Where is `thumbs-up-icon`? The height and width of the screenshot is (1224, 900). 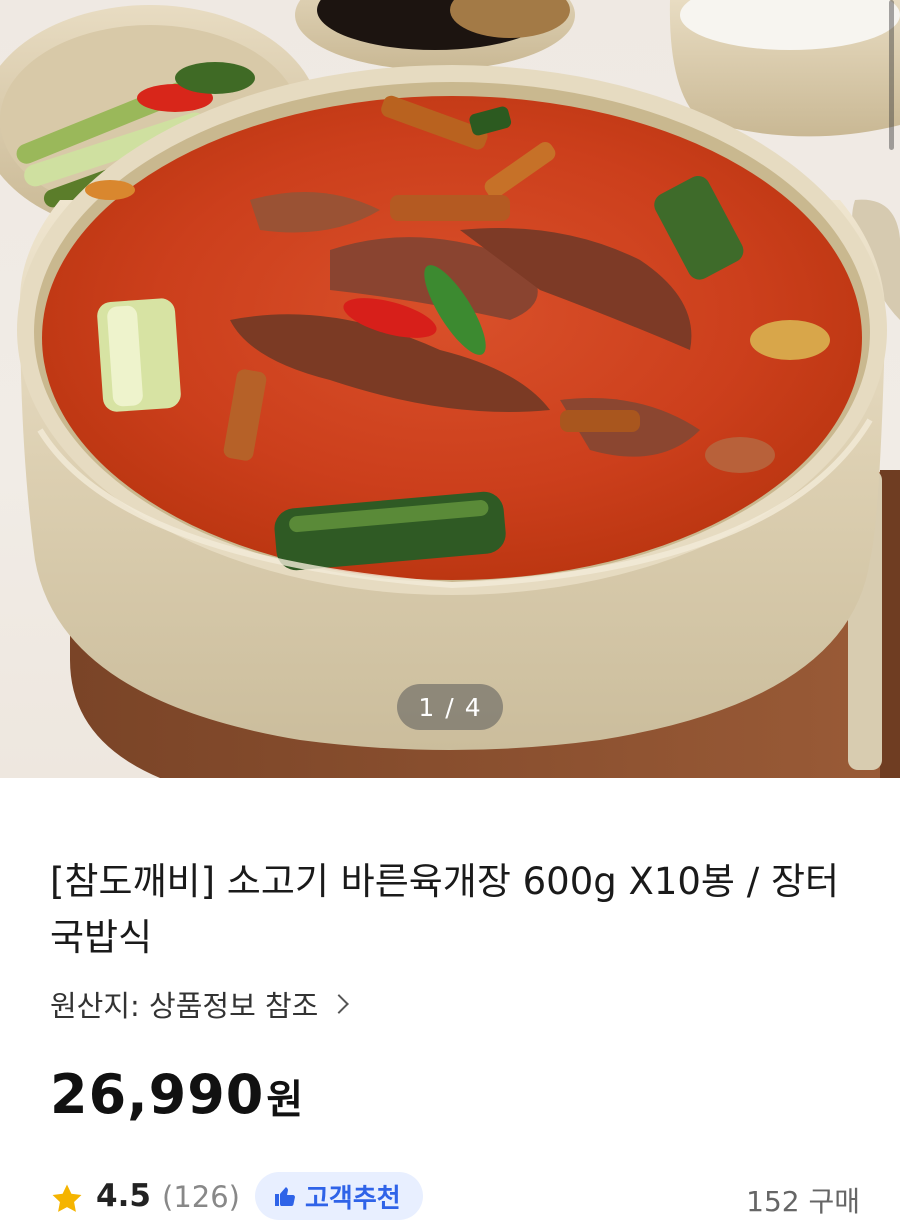
thumbs-up-icon is located at coordinates (285, 1196).